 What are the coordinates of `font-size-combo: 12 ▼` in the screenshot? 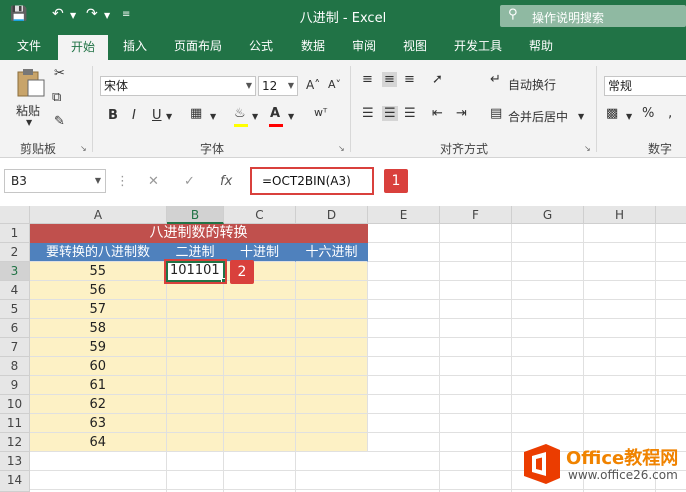 It's located at (278, 86).